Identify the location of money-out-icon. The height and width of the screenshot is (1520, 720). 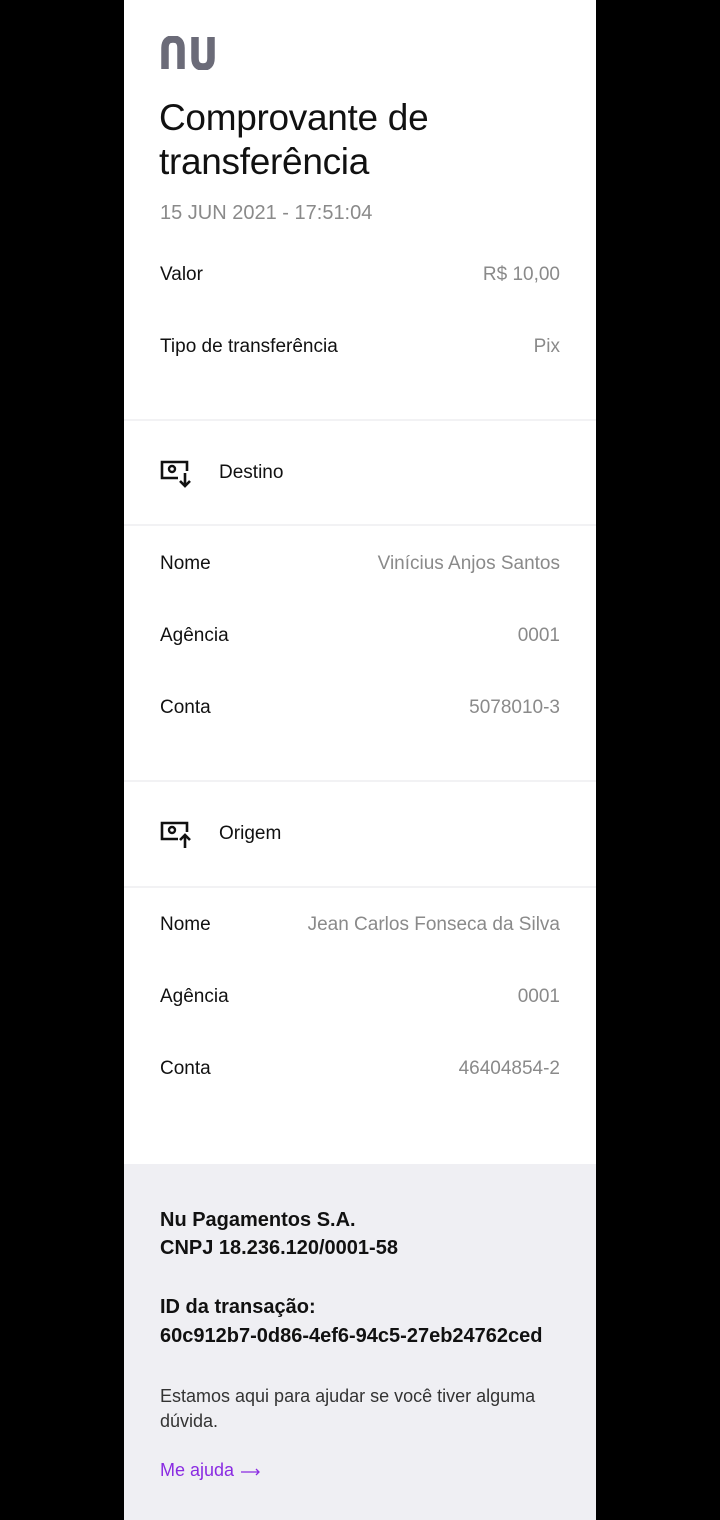
(175, 834).